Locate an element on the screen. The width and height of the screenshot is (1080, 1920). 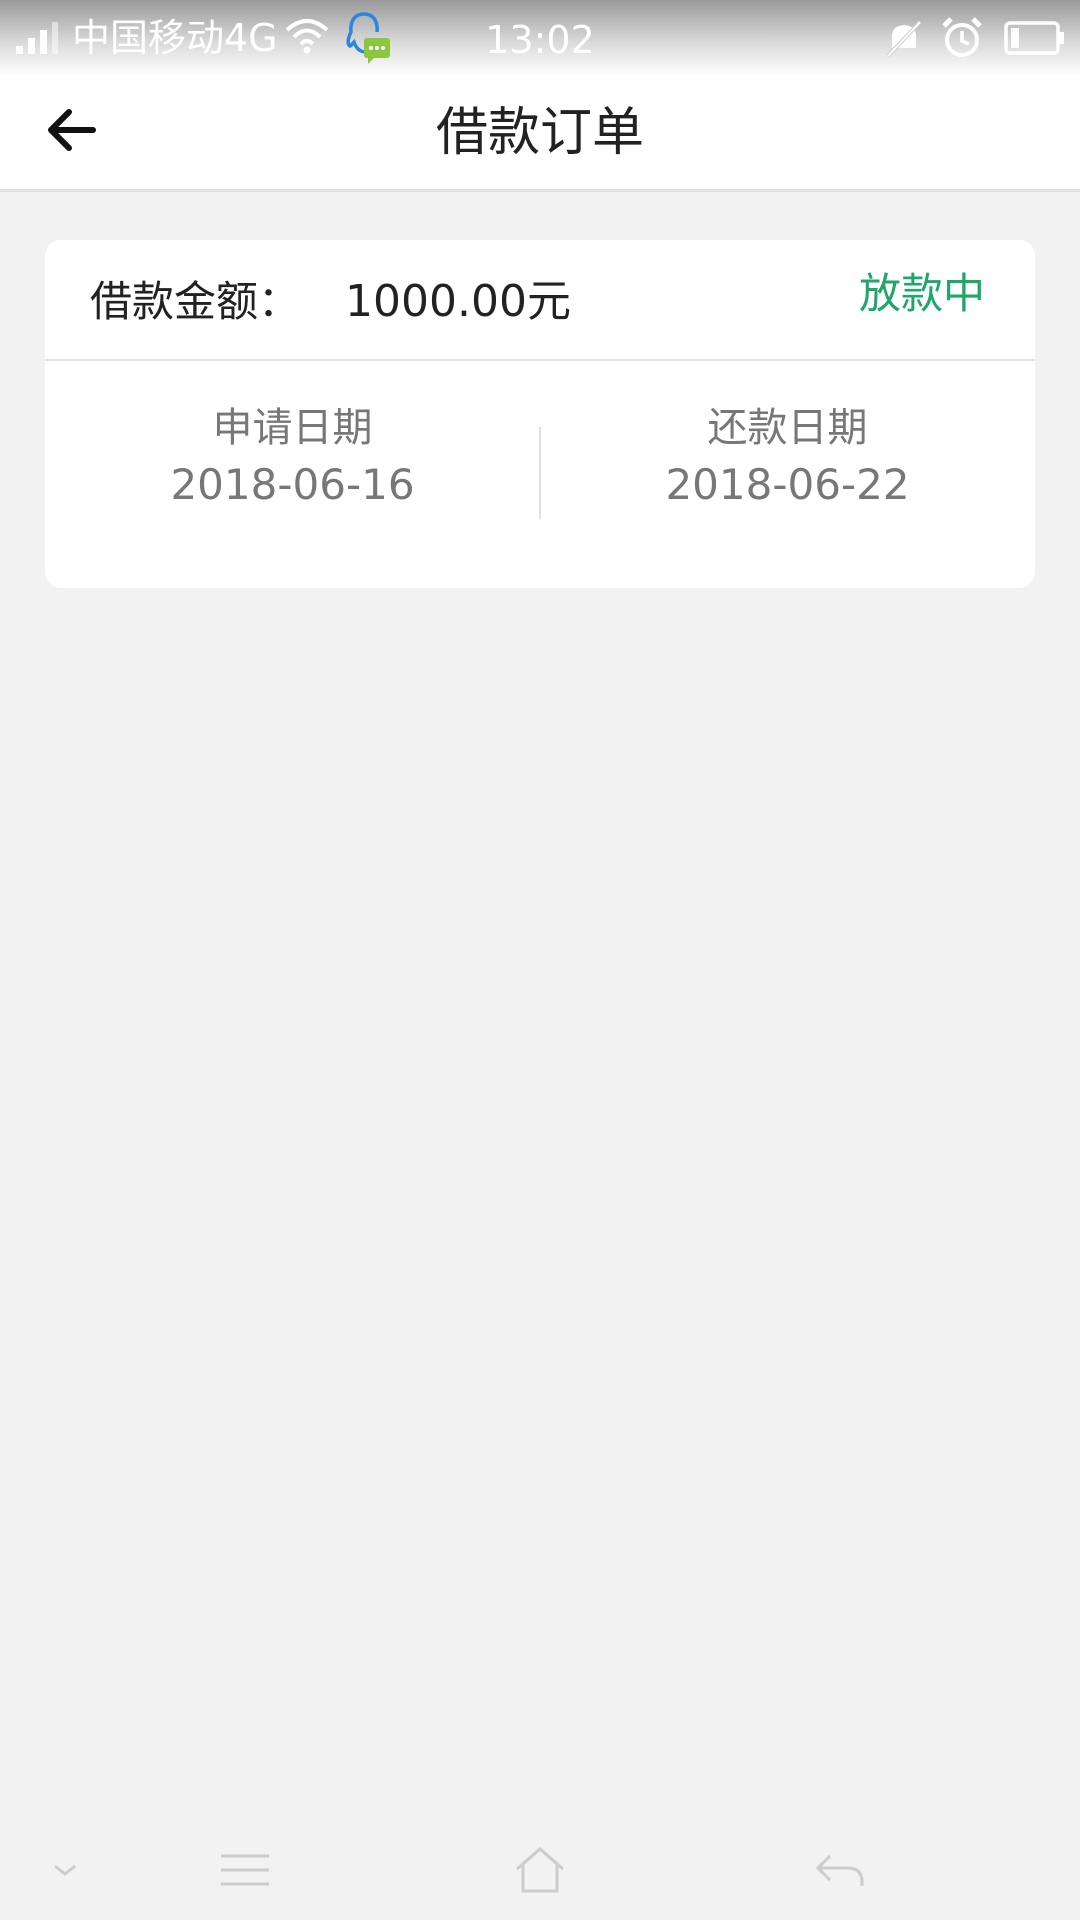
app-header: 借款订单 is located at coordinates (540, 134).